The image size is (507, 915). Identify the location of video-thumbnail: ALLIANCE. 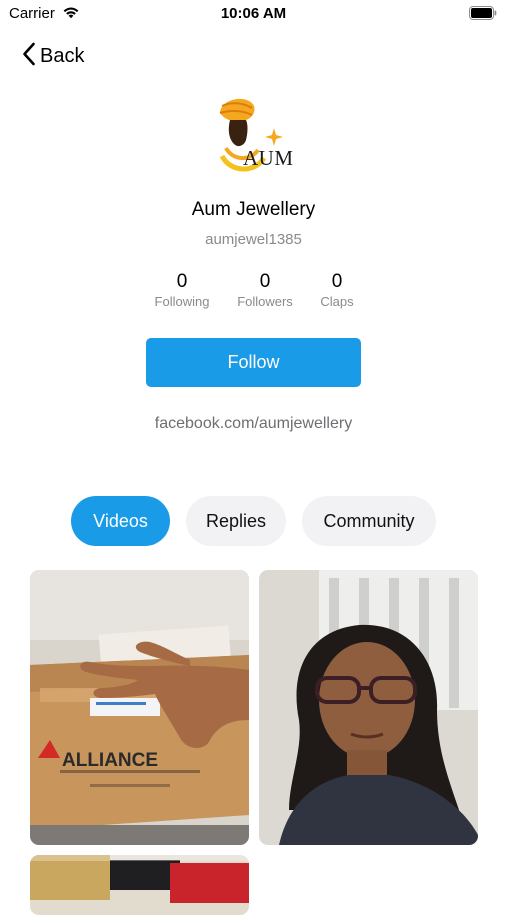
(139, 707).